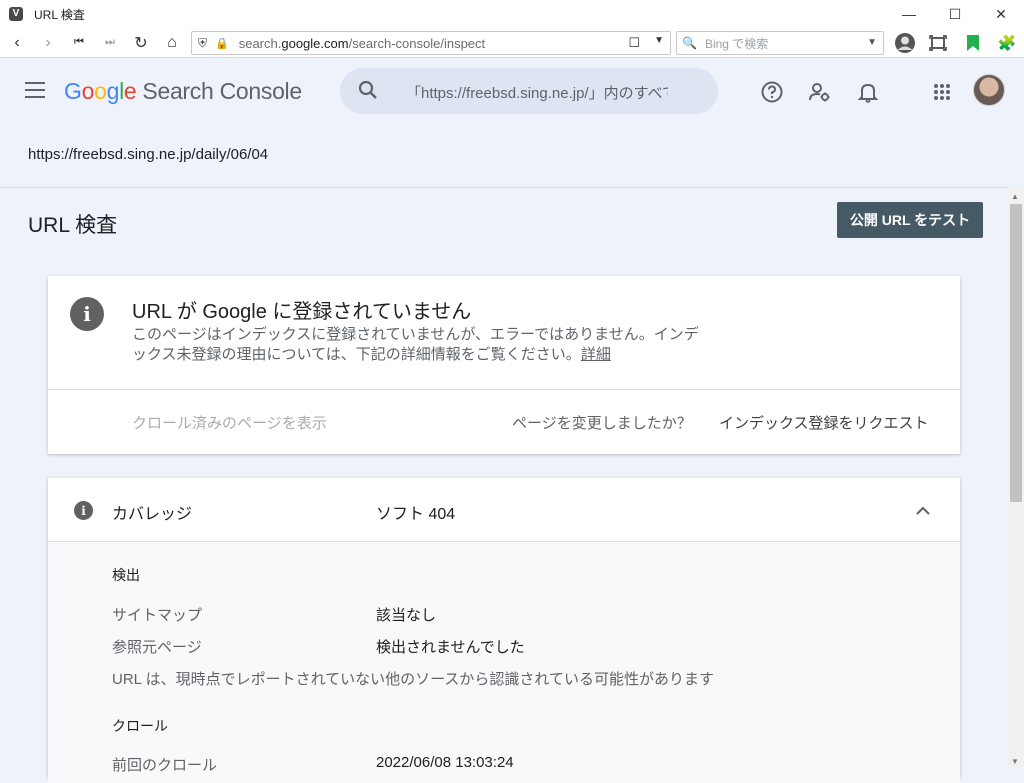 This screenshot has width=1024, height=783. What do you see at coordinates (955, 14) in the screenshot?
I see `maximize-button: ☐` at bounding box center [955, 14].